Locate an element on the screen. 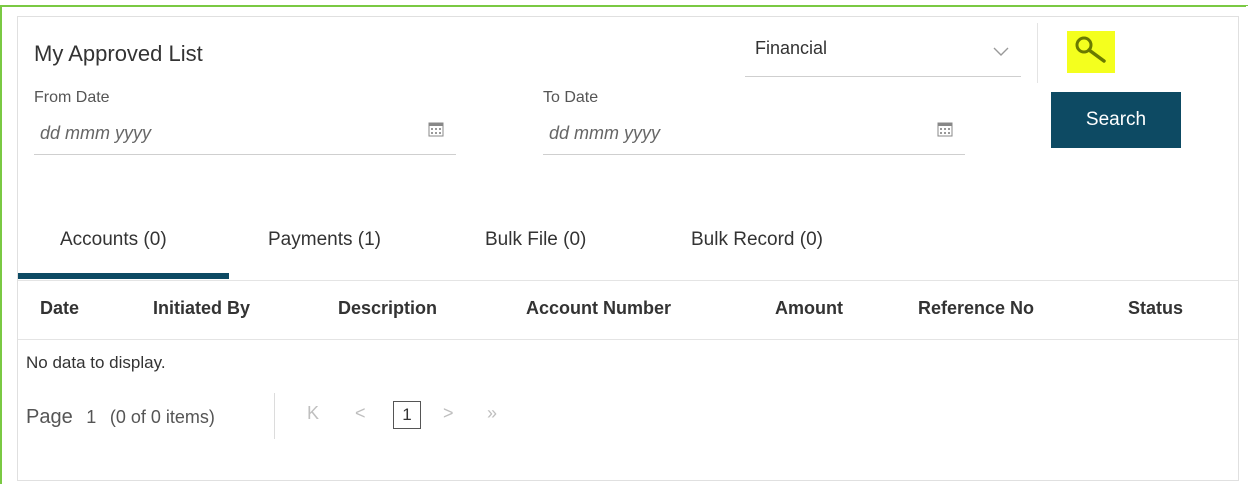  tab-bulk-record: Bulk Record (0) is located at coordinates (757, 240).